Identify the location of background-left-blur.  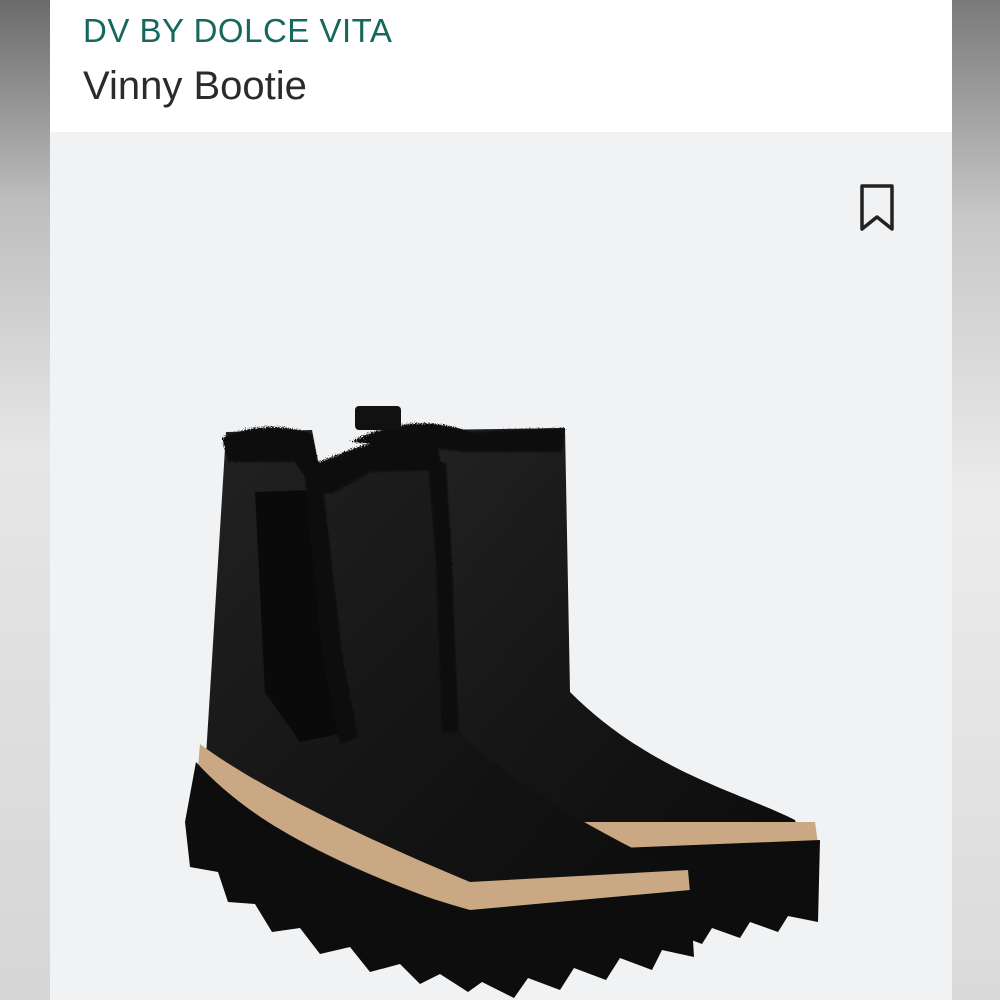
(25, 500).